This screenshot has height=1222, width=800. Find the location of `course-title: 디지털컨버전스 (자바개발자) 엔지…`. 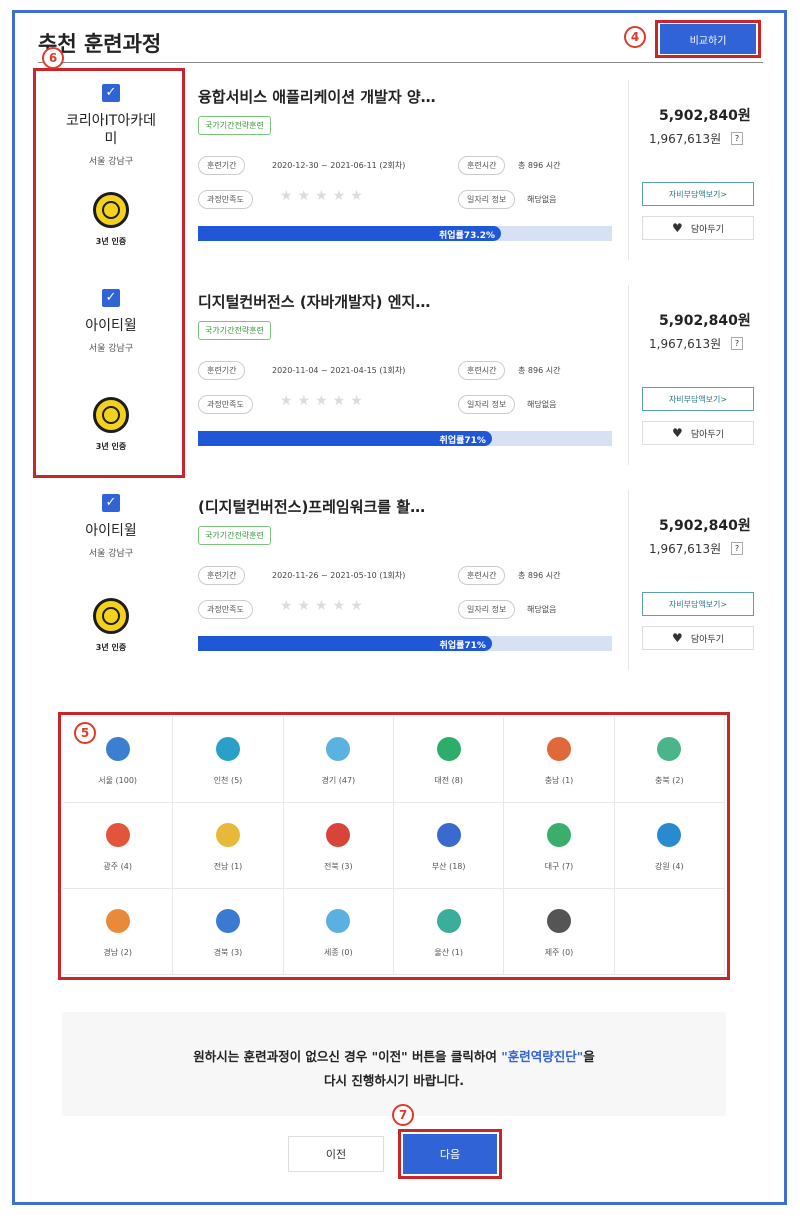

course-title: 디지털컨버전스 (자바개발자) 엔지… is located at coordinates (314, 301).